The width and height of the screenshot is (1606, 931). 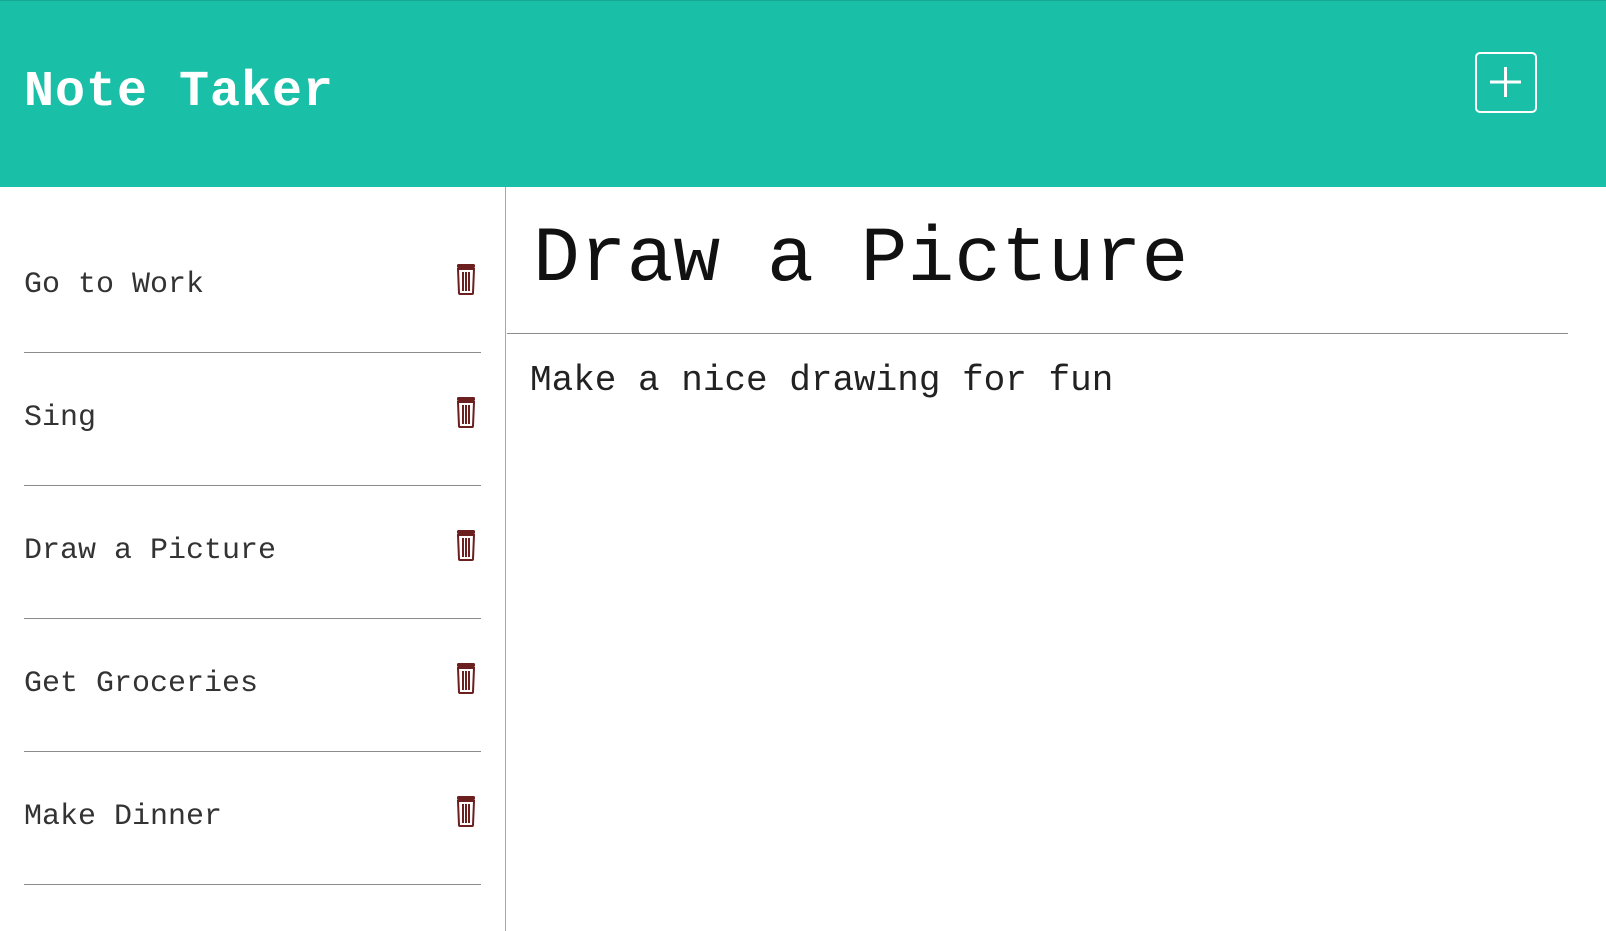 What do you see at coordinates (252, 419) in the screenshot?
I see `note-list-item: Sing` at bounding box center [252, 419].